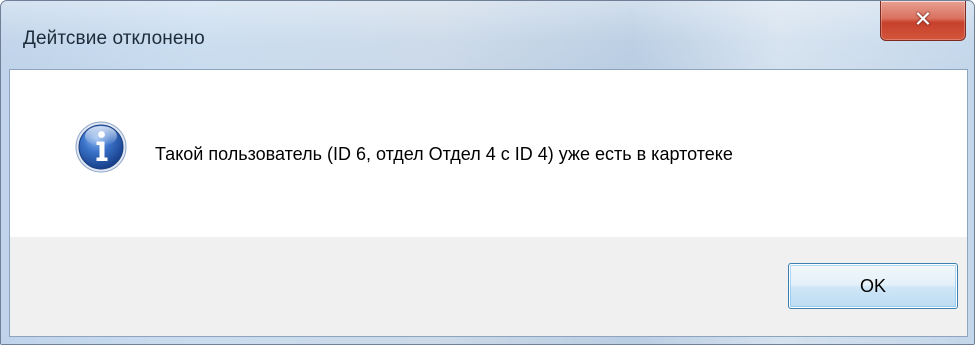 The image size is (977, 347). I want to click on close-icon: ✕, so click(923, 20).